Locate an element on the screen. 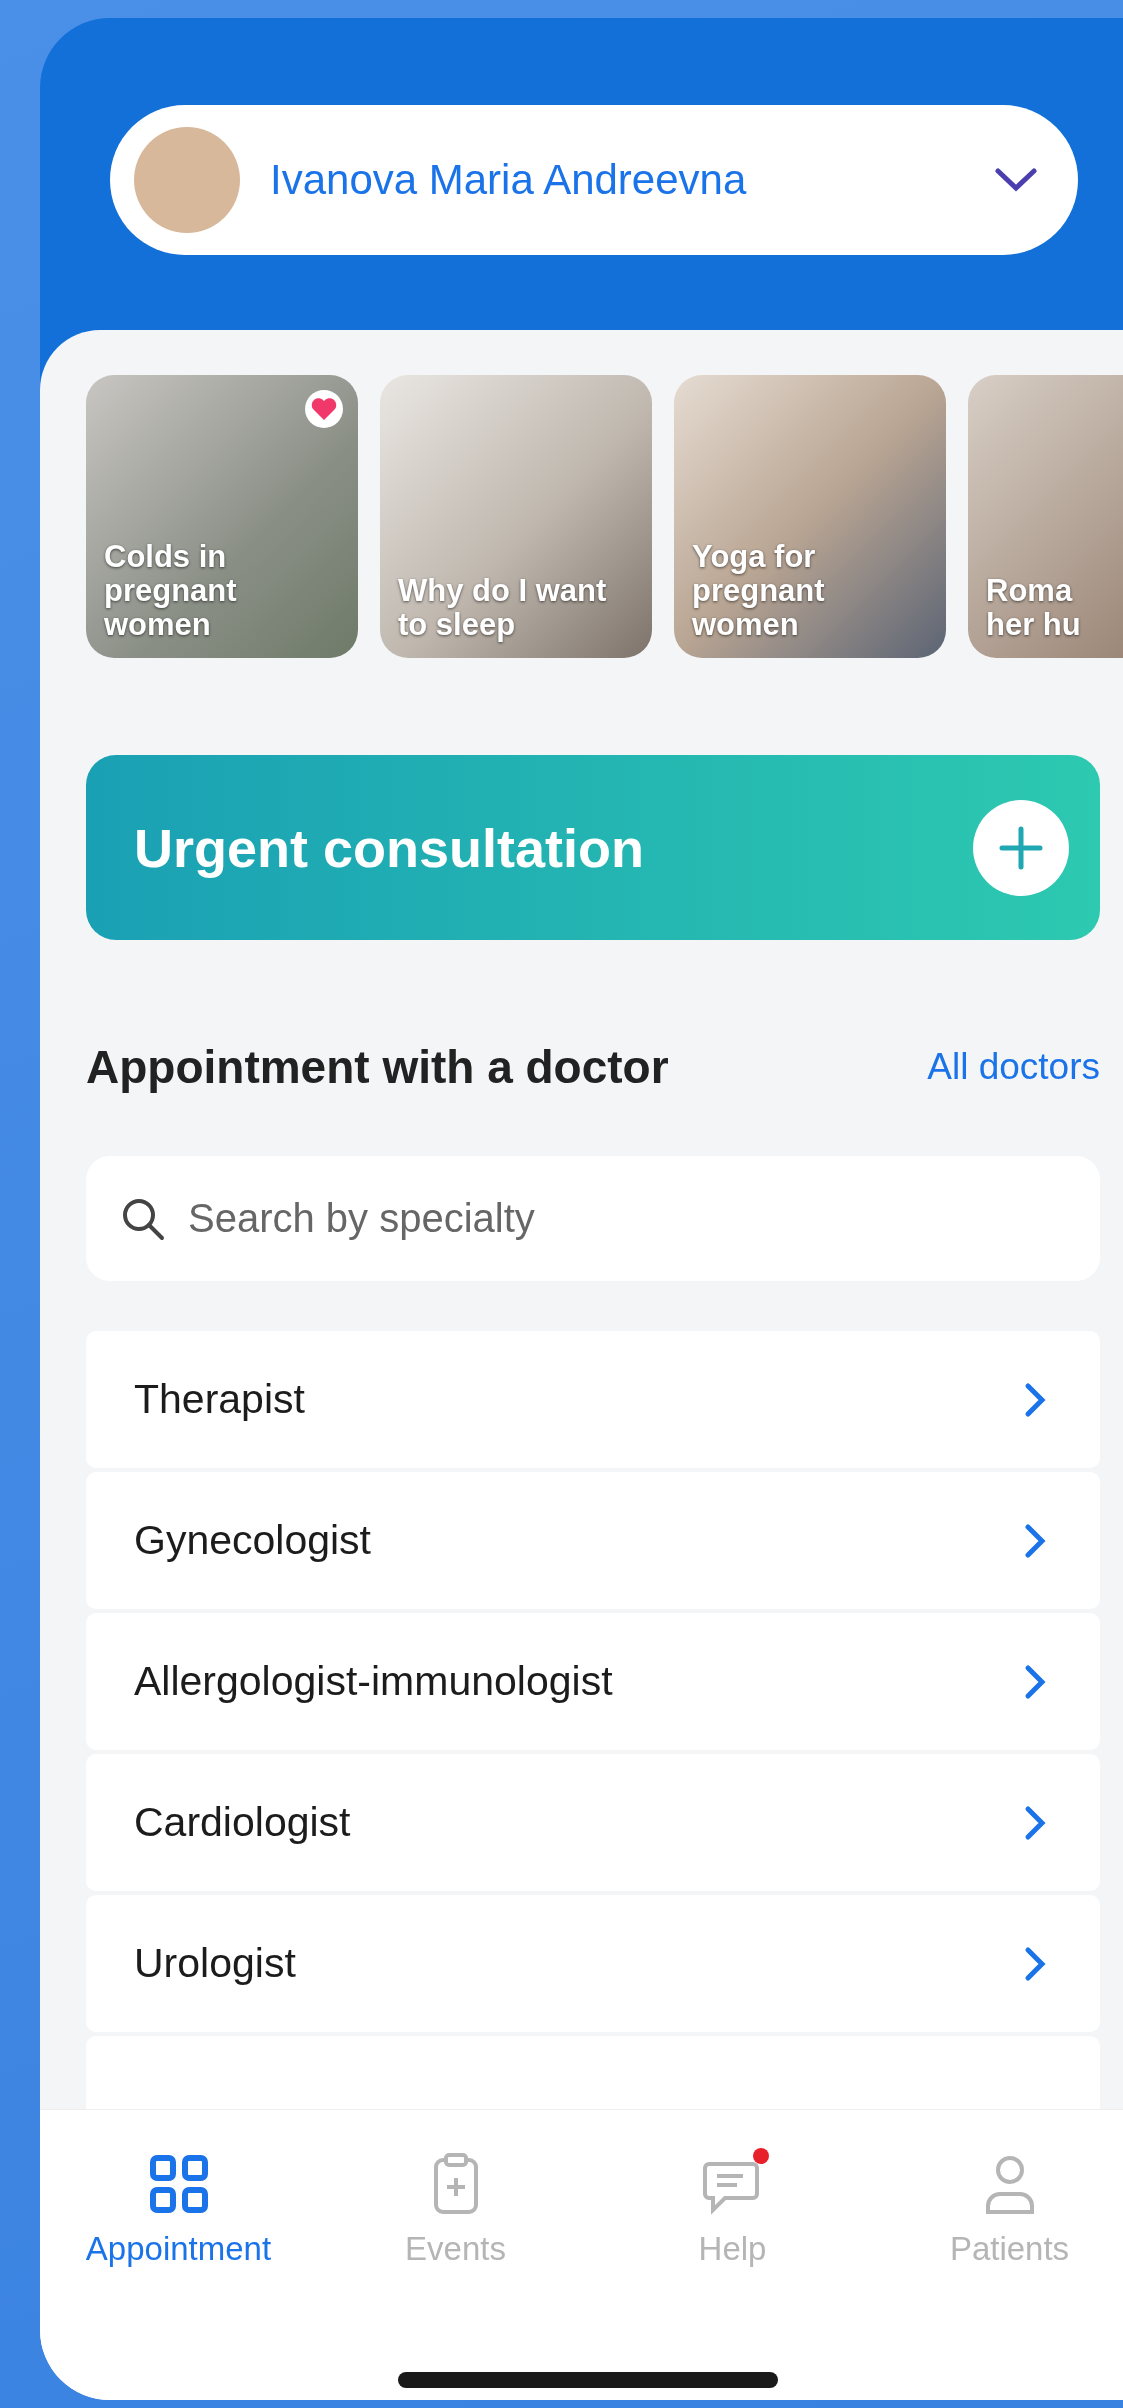 This screenshot has height=2408, width=1123. story-card: Roma her hu is located at coordinates (1045, 516).